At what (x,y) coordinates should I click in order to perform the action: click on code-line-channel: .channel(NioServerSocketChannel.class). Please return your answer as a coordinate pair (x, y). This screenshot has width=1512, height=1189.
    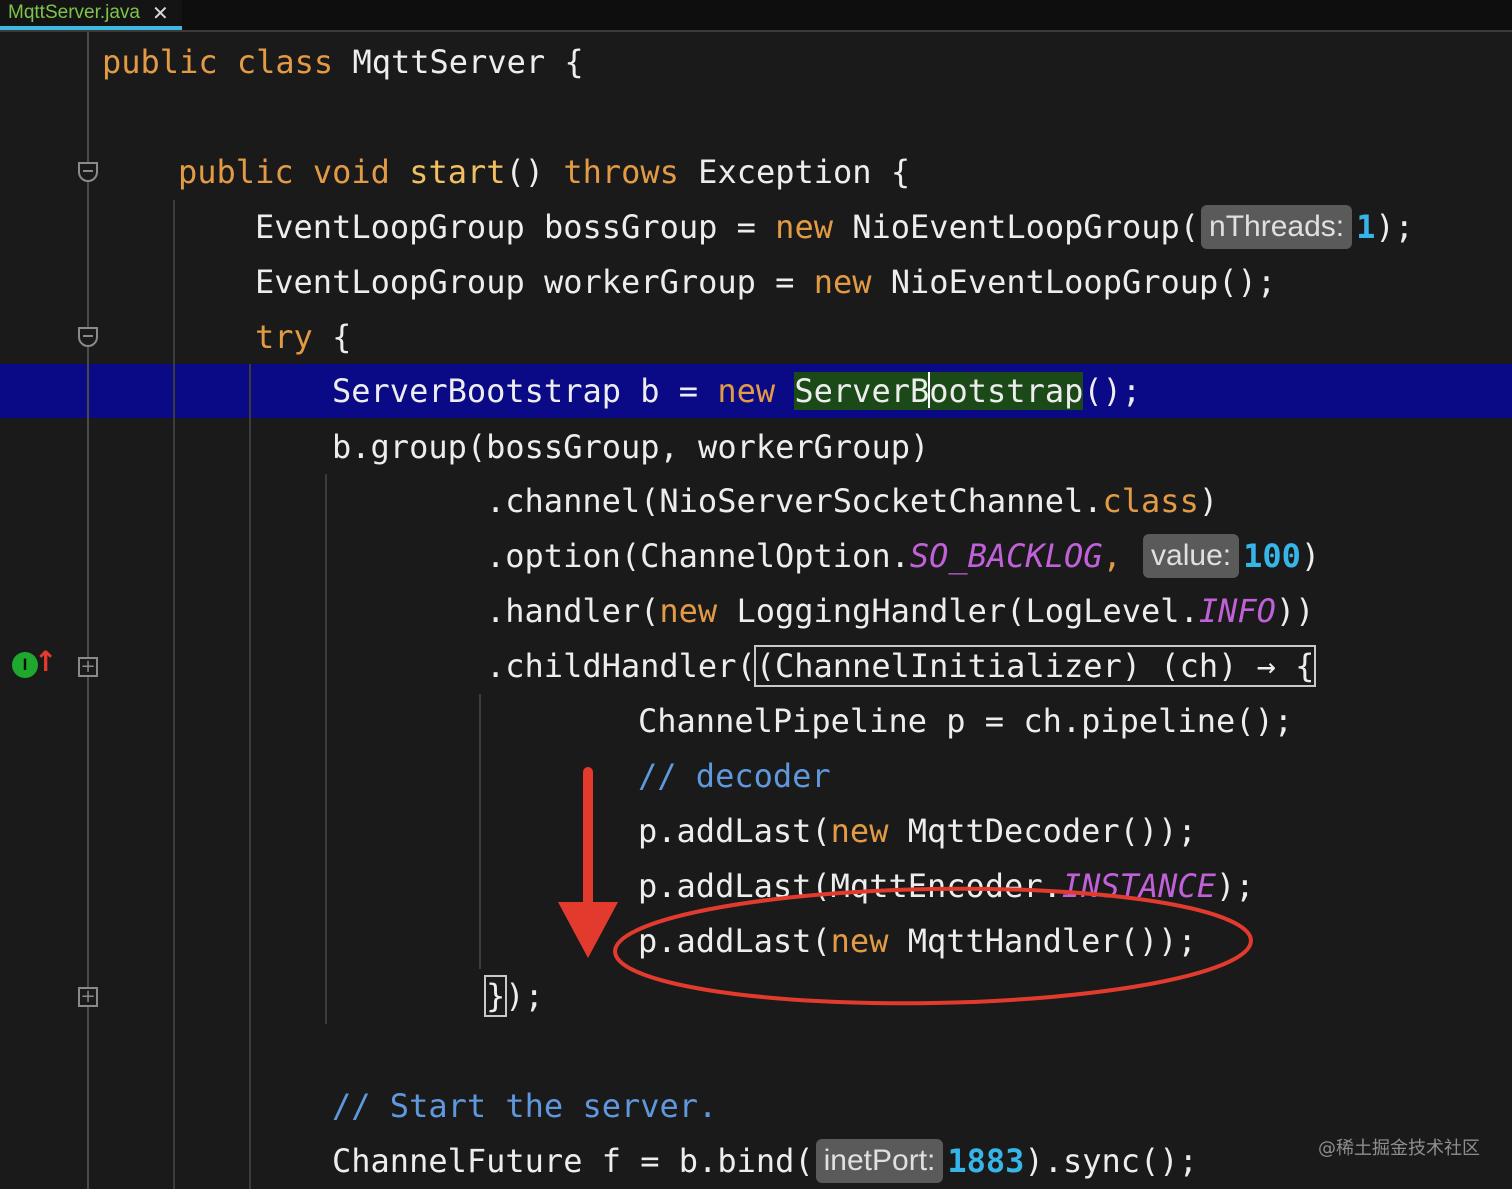
    Looking at the image, I should click on (852, 501).